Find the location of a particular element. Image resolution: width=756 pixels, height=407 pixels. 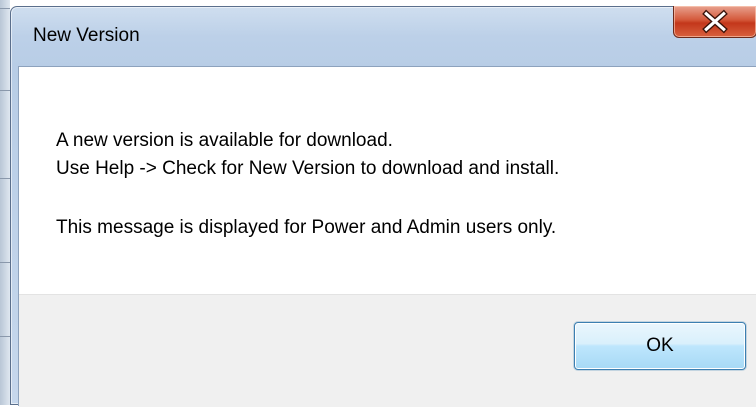

ok-button: OK is located at coordinates (660, 346).